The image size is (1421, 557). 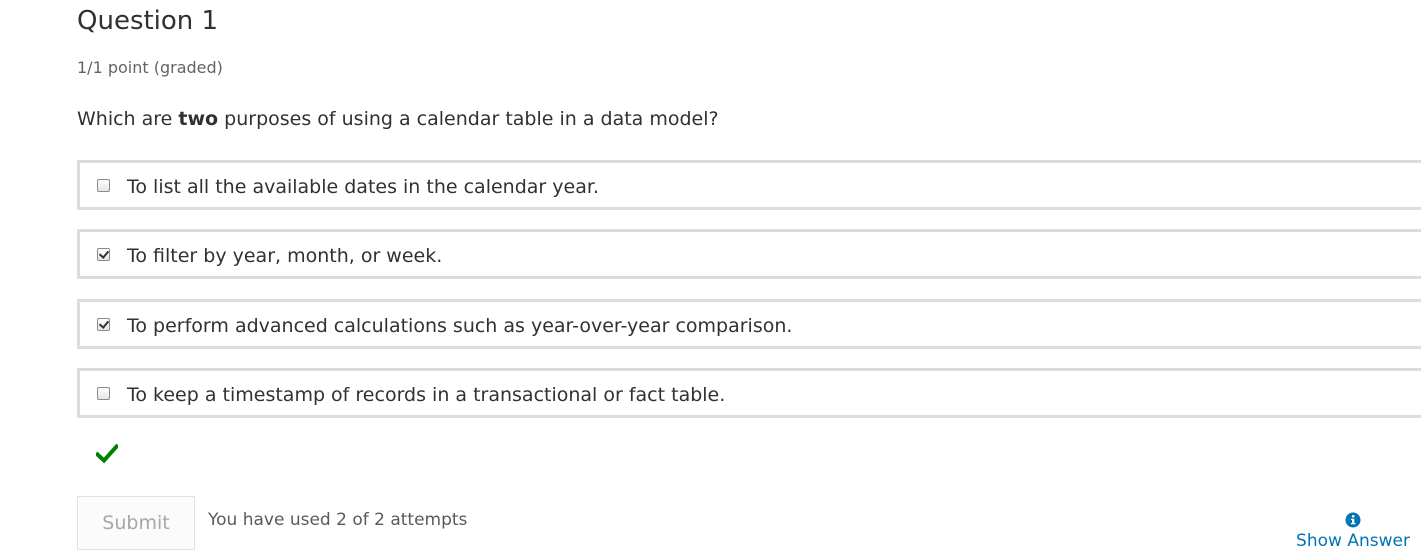 I want to click on choice-label-2: To filter by year, month, or week., so click(x=285, y=256).